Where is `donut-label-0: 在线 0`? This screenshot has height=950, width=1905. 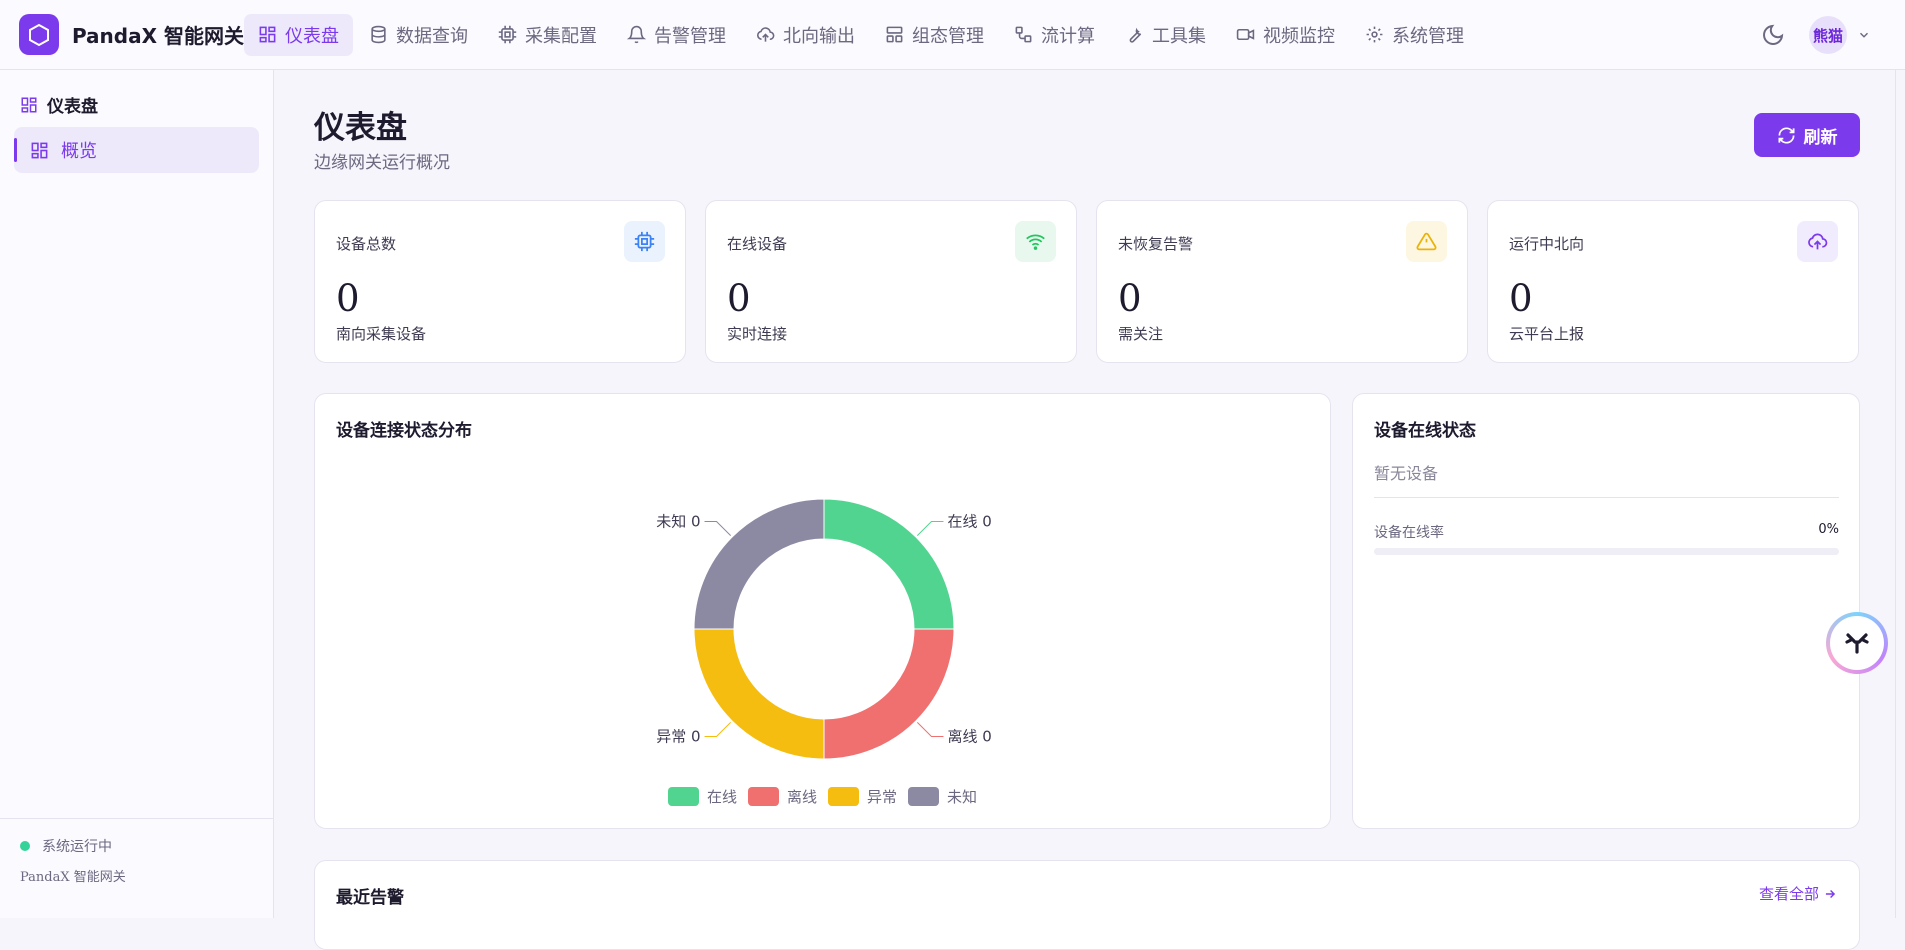 donut-label-0: 在线 0 is located at coordinates (969, 522).